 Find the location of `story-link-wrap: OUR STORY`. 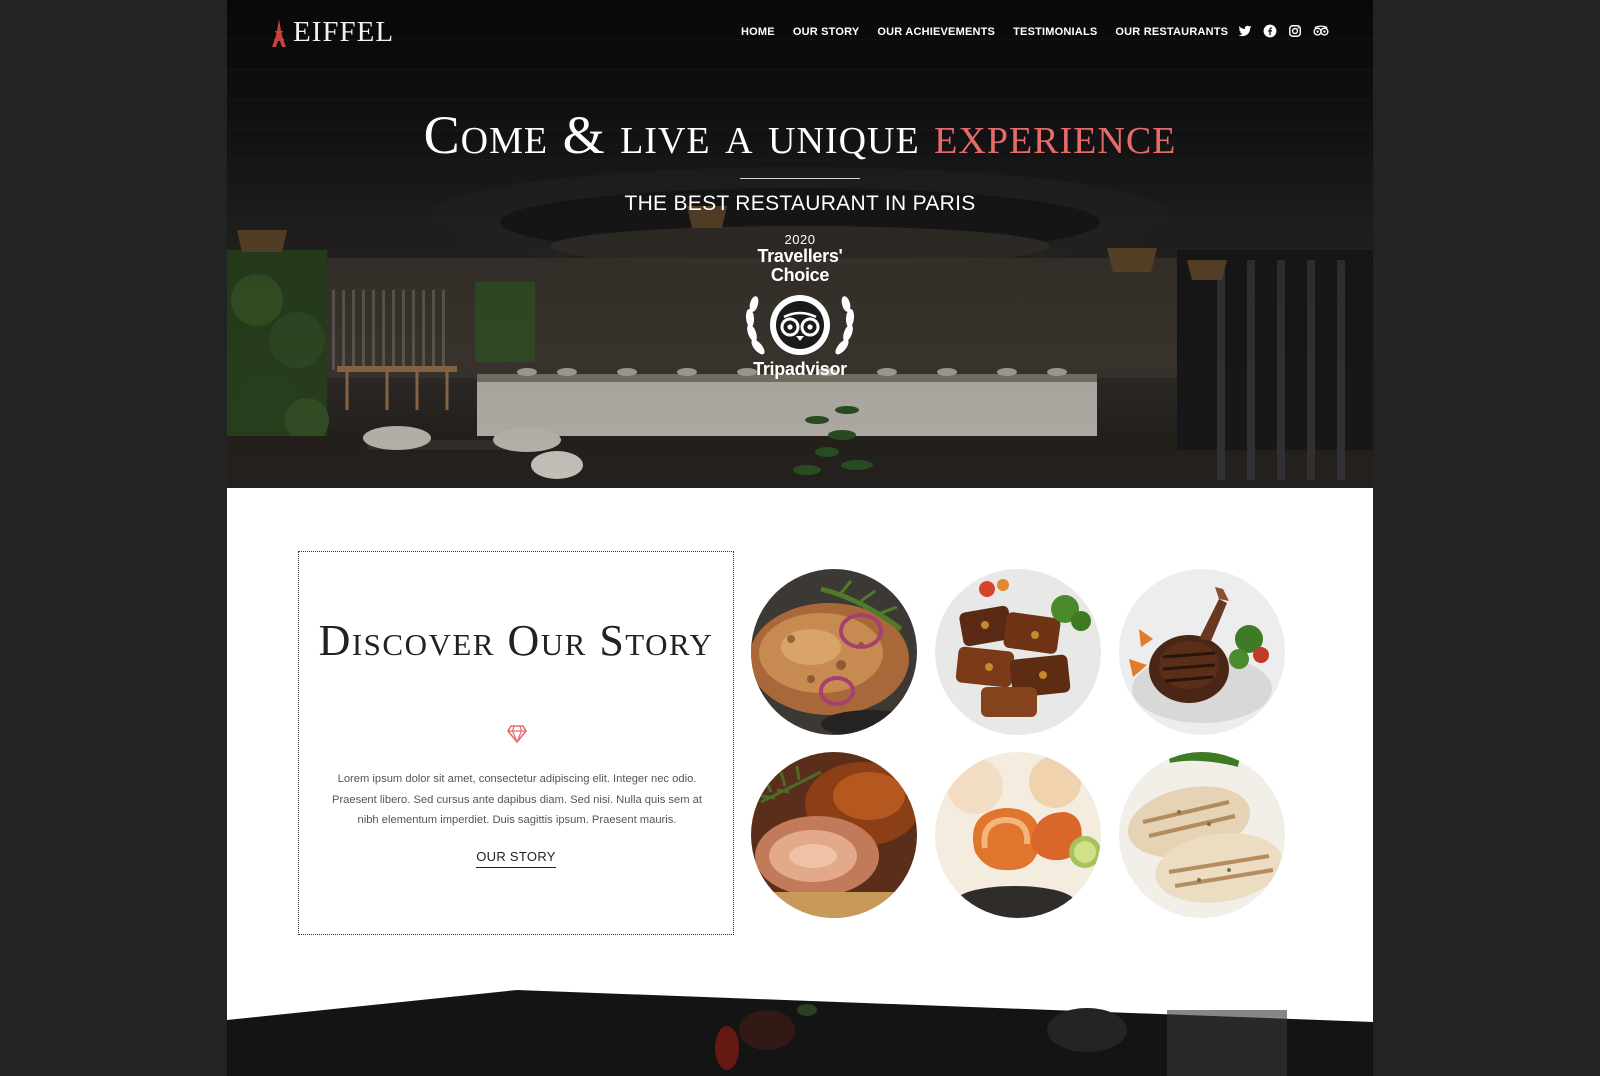

story-link-wrap: OUR STORY is located at coordinates (516, 858).